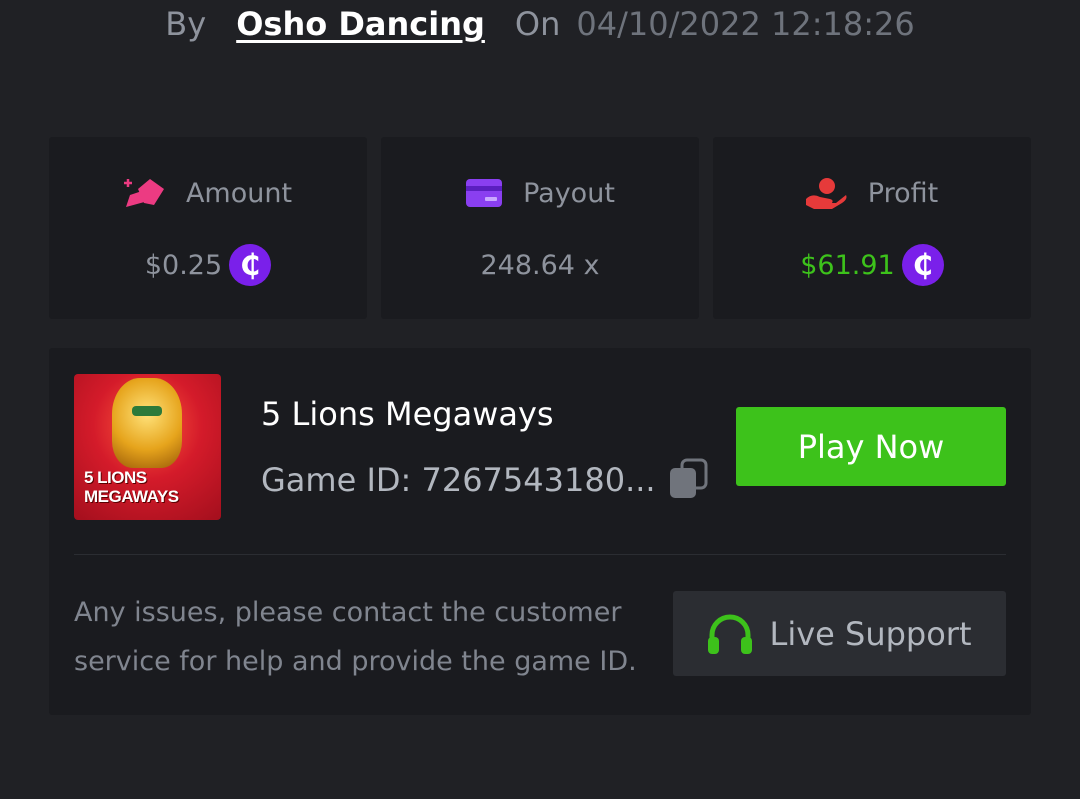 Image resolution: width=1080 pixels, height=799 pixels. Describe the element at coordinates (540, 554) in the screenshot. I see `divider` at that location.